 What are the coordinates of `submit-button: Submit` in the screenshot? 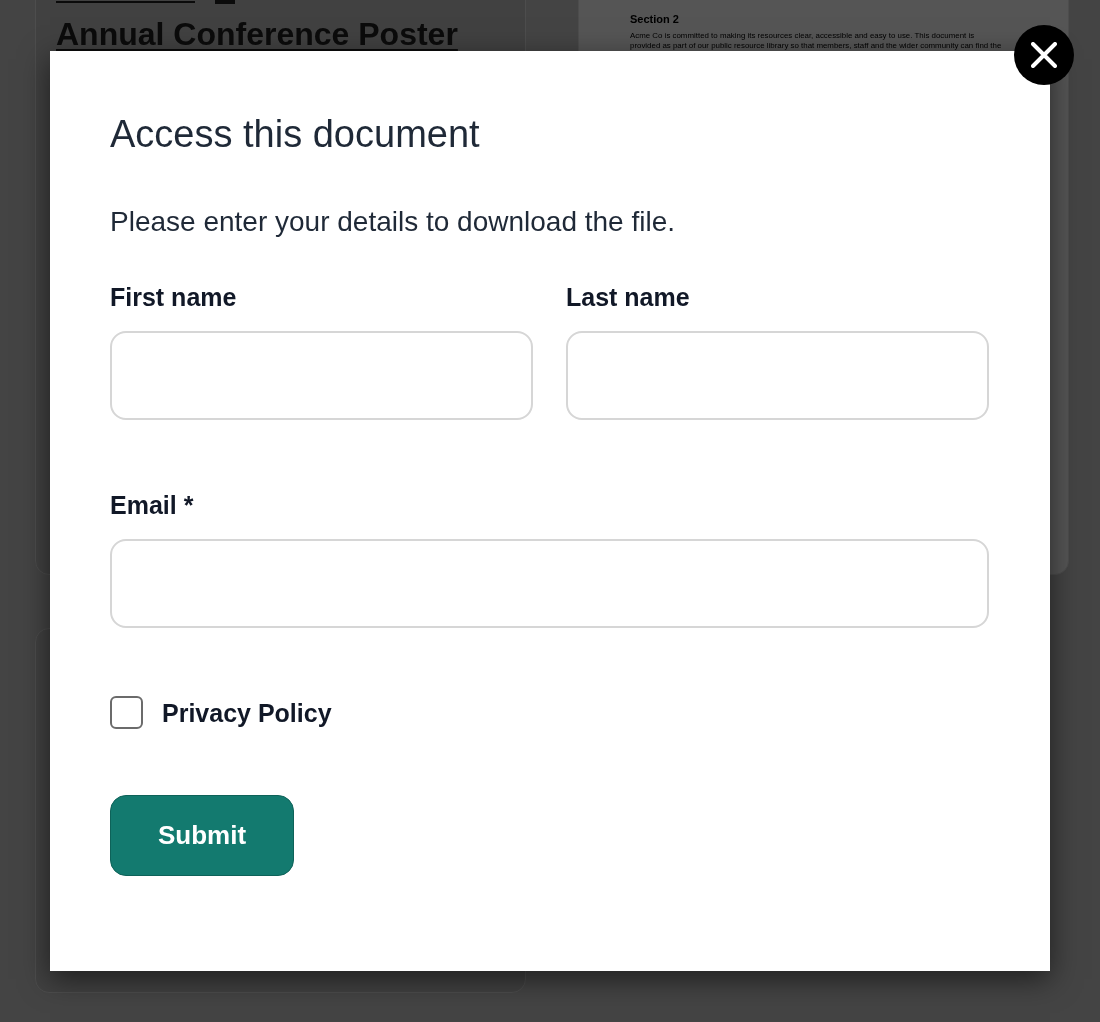 It's located at (202, 835).